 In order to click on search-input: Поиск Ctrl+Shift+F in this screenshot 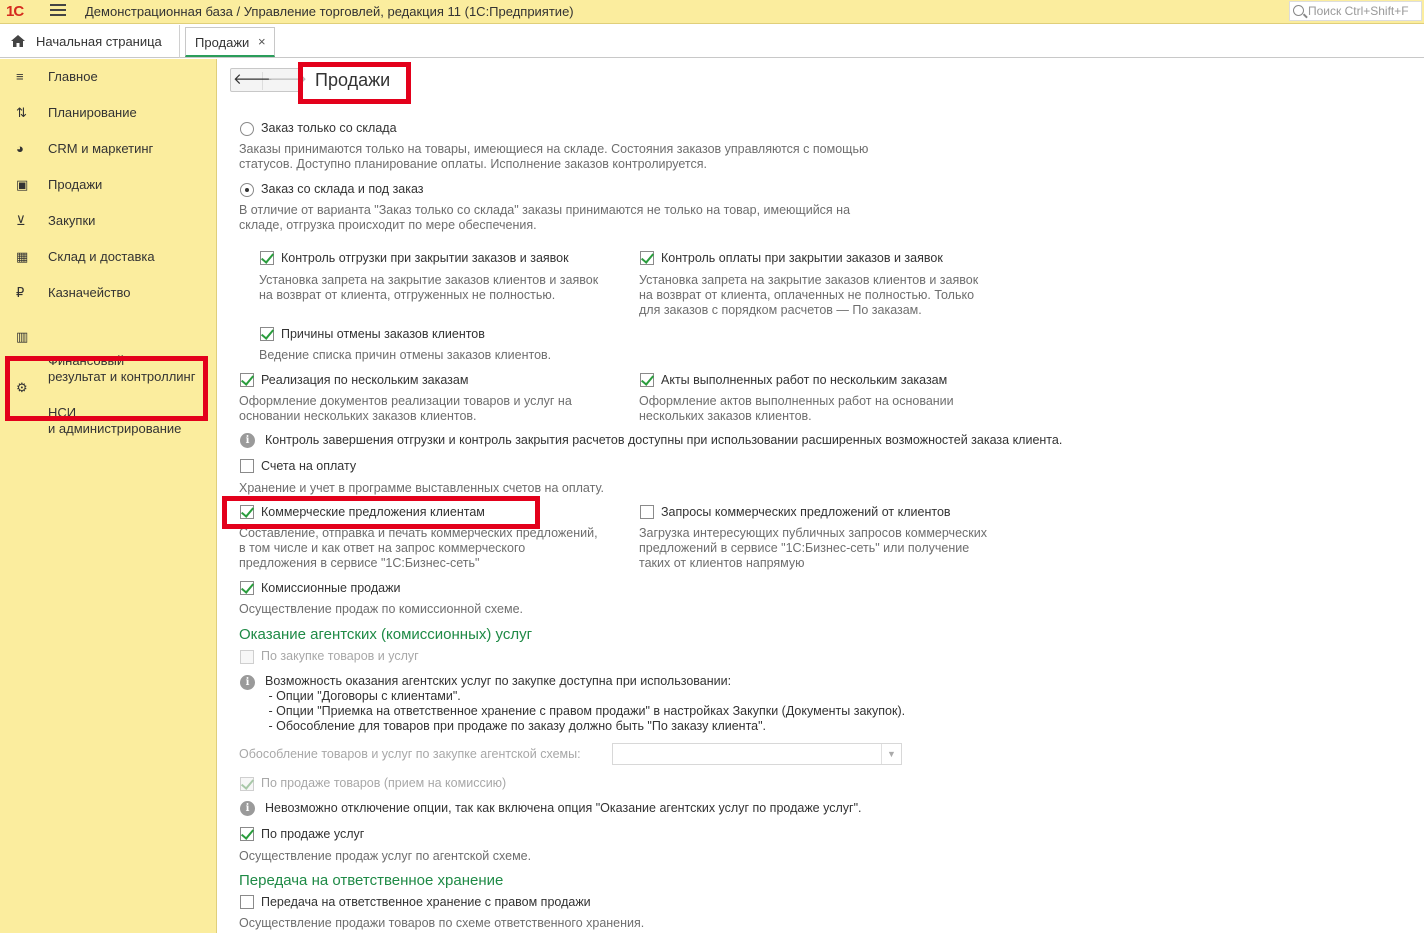, I will do `click(1355, 11)`.